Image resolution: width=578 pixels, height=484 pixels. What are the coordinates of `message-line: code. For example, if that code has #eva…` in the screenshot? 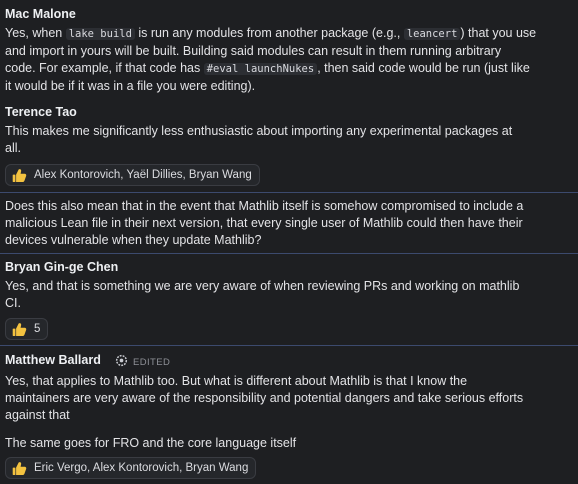 It's located at (267, 68).